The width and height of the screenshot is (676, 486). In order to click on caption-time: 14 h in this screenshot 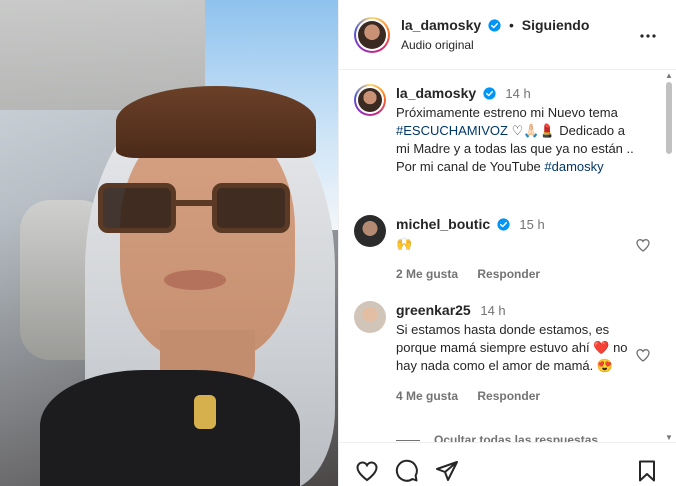, I will do `click(517, 93)`.